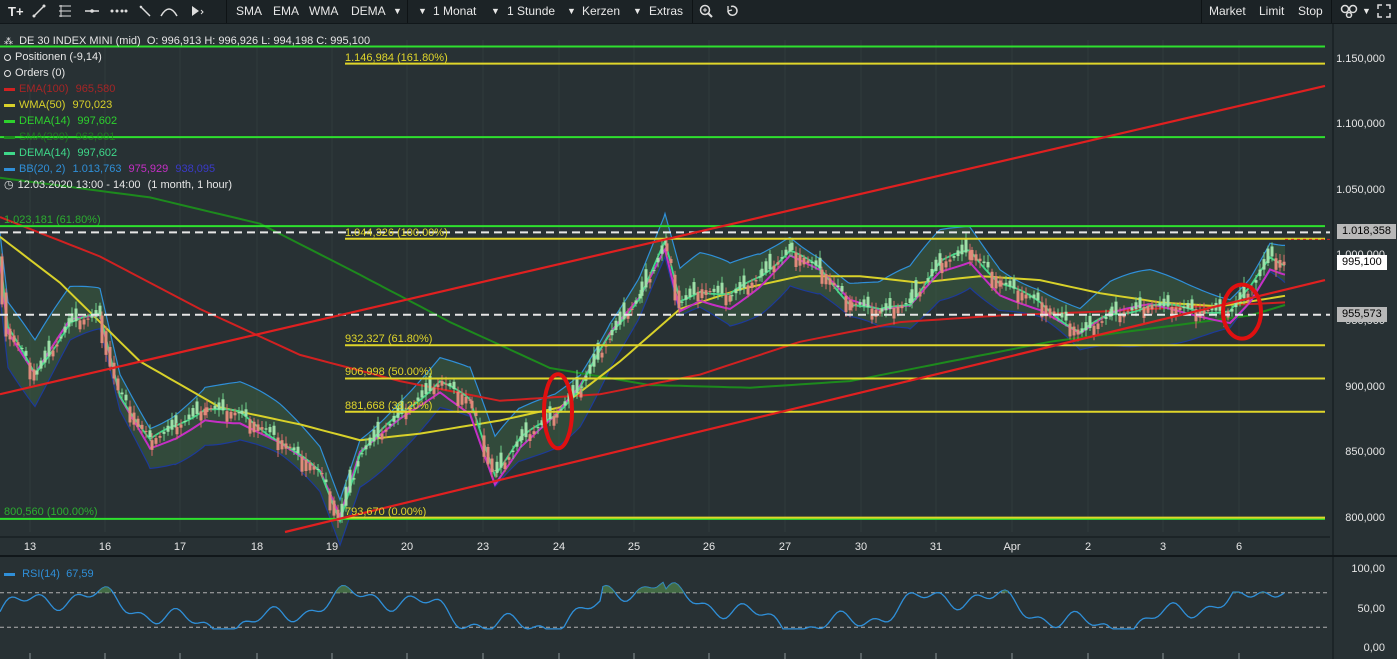  What do you see at coordinates (286, 11) in the screenshot?
I see `ema-button: EMA` at bounding box center [286, 11].